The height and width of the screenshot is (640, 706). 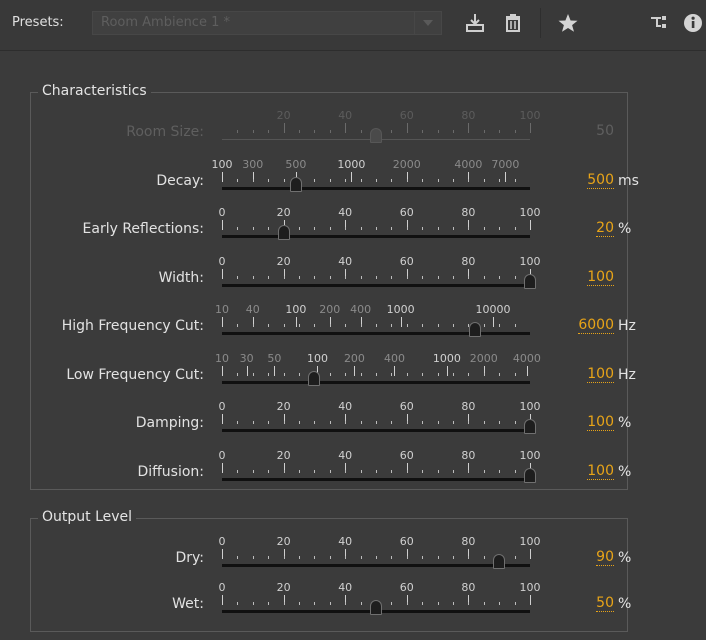 I want to click on slider-value: 90, so click(x=605, y=558).